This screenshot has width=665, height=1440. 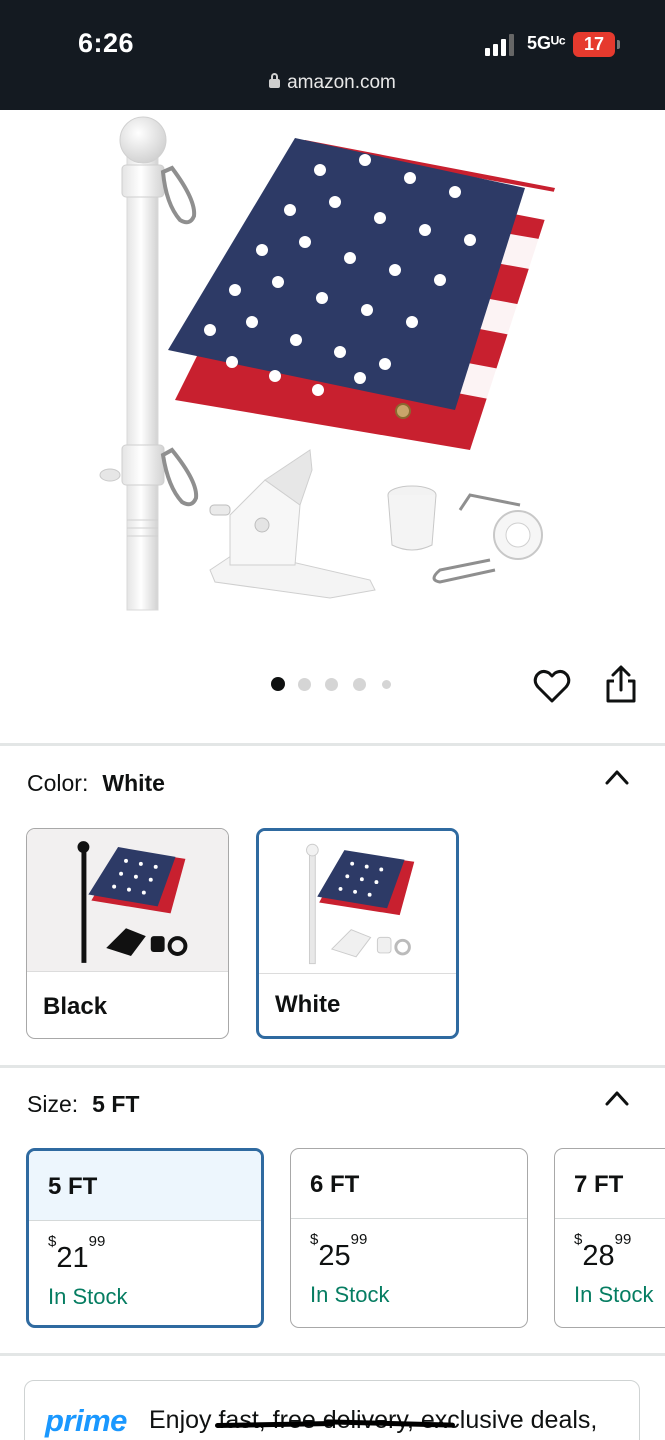 I want to click on size-option-6ft: 6 FT $2599 In Stock, so click(x=409, y=1238).